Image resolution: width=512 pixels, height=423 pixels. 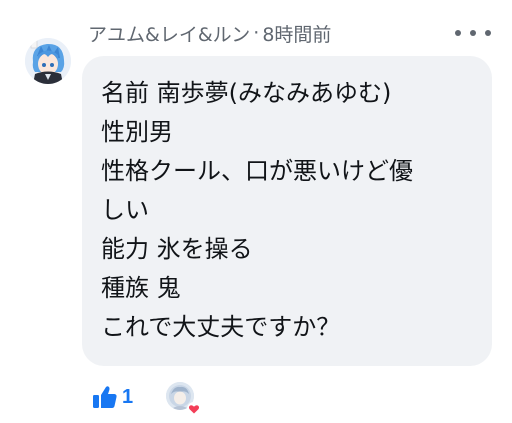 I want to click on comment-line: しい, so click(x=125, y=210).